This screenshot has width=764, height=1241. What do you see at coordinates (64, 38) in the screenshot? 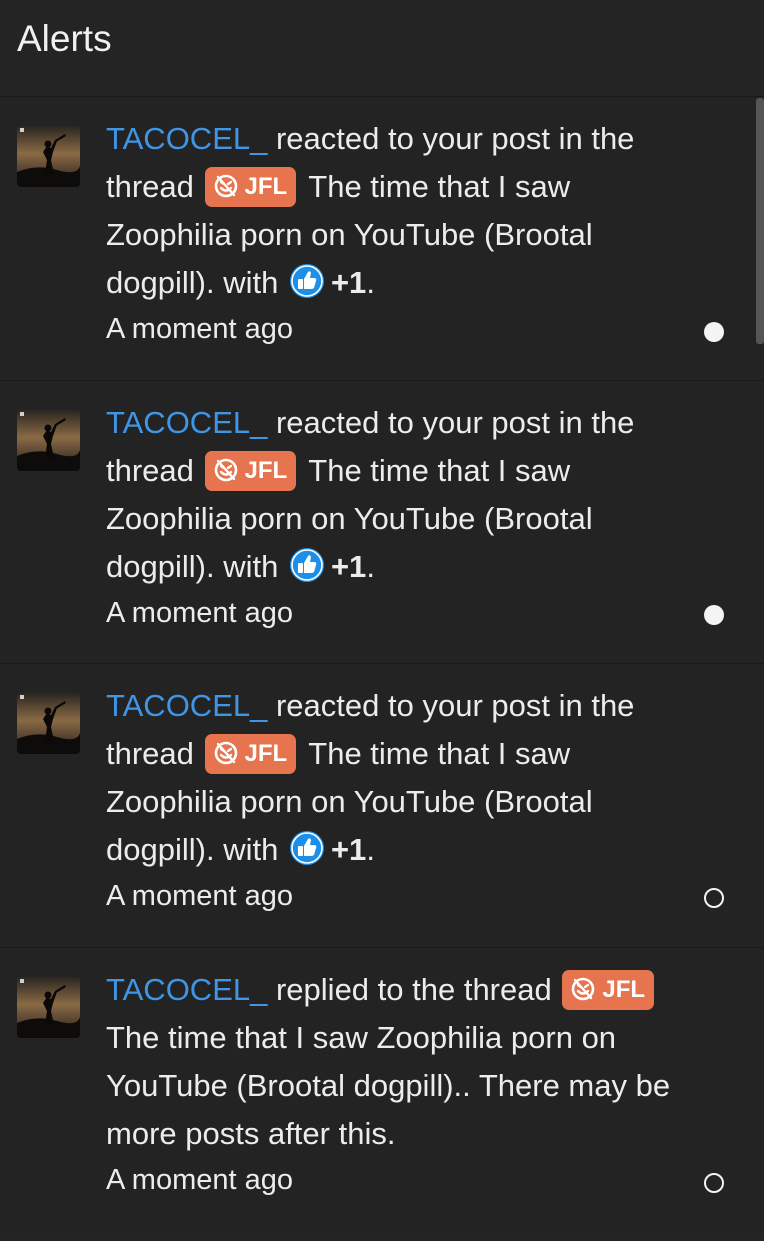
I see `page-title: Alerts` at bounding box center [64, 38].